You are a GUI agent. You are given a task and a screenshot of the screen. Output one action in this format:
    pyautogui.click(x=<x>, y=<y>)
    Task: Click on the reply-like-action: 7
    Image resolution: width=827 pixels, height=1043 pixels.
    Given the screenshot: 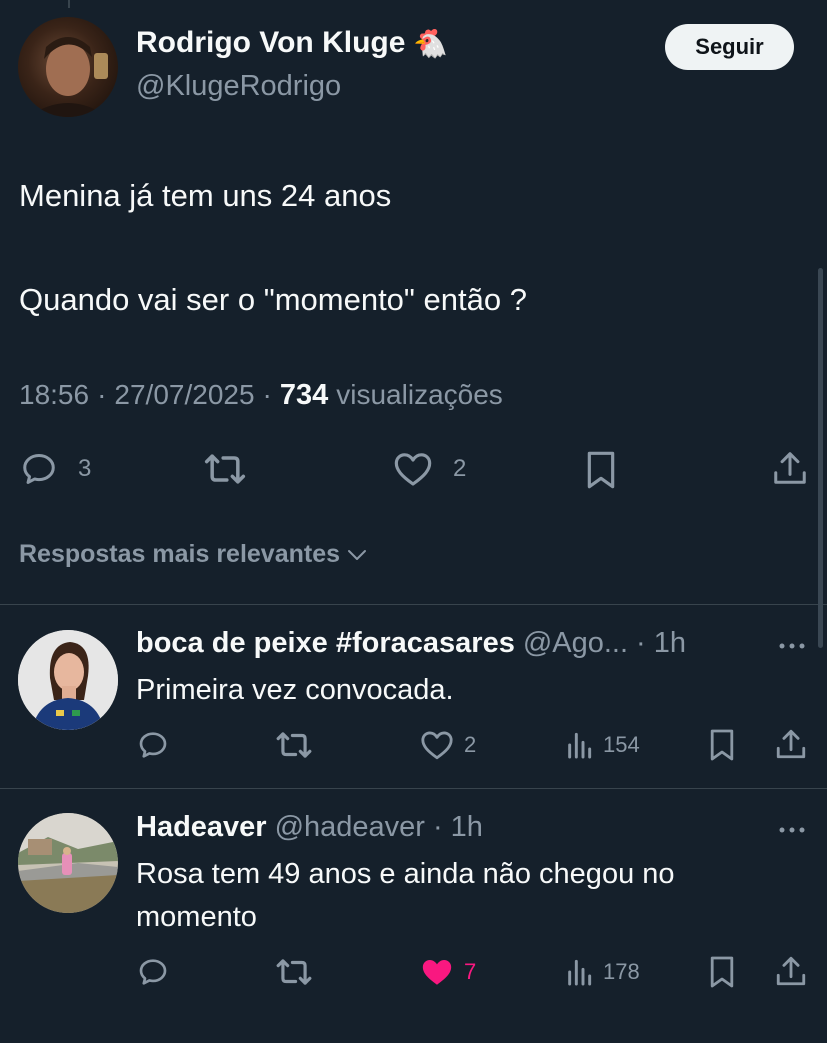 What is the action you would take?
    pyautogui.click(x=448, y=972)
    